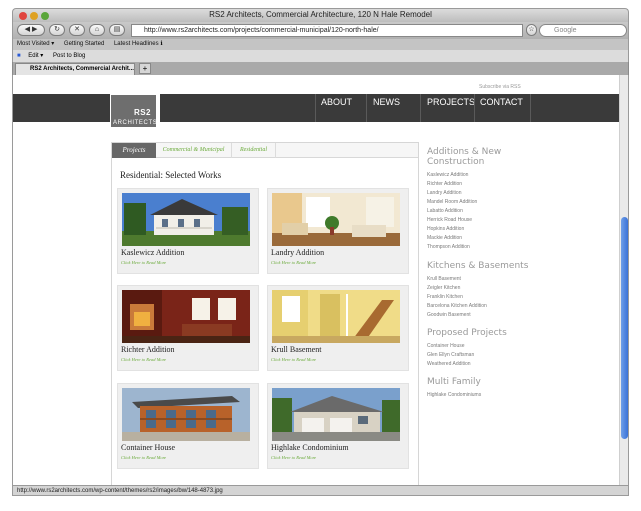 The width and height of the screenshot is (641, 511). Describe the element at coordinates (477, 315) in the screenshot. I see `sidebar-link: Goodwin Basement` at that location.